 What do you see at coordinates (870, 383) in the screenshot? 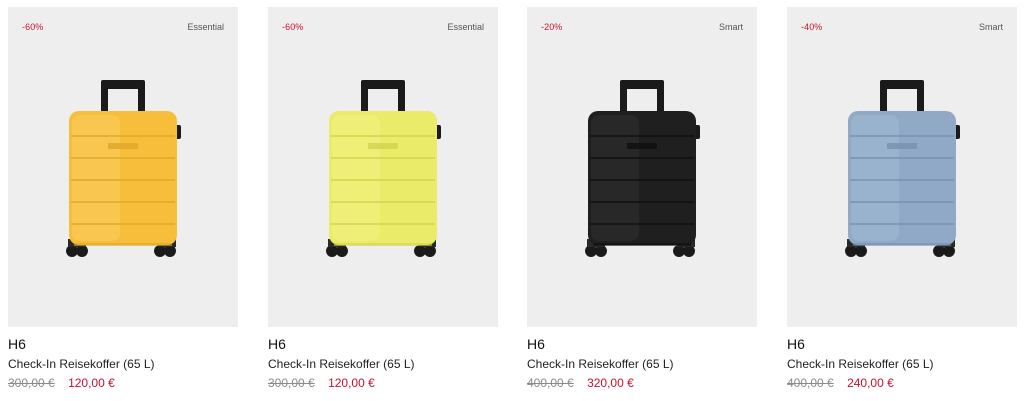
I see `sale-price: 240,00 €` at bounding box center [870, 383].